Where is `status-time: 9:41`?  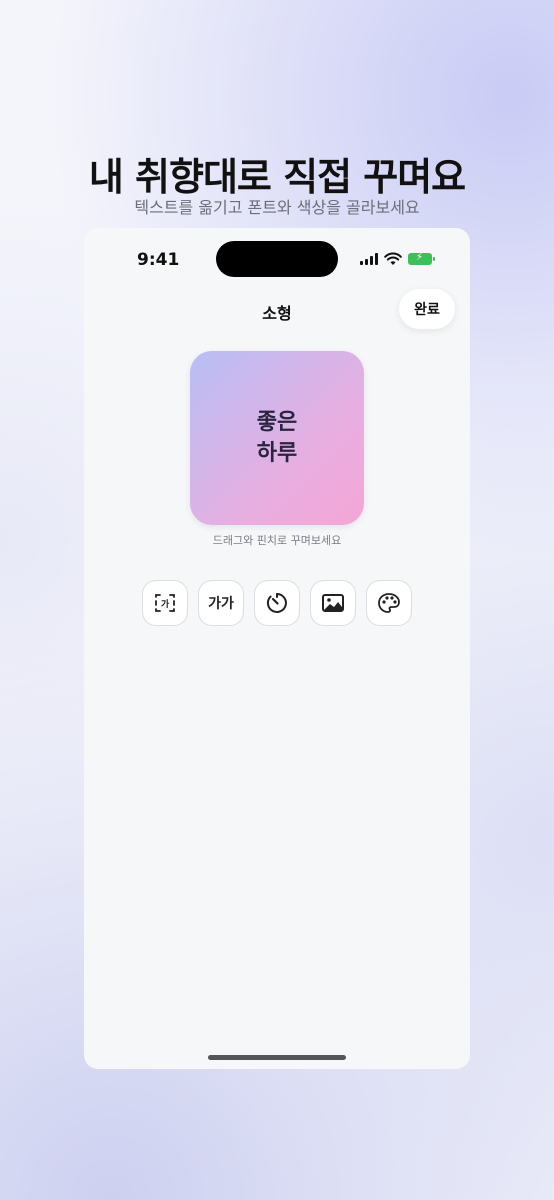
status-time: 9:41 is located at coordinates (158, 260).